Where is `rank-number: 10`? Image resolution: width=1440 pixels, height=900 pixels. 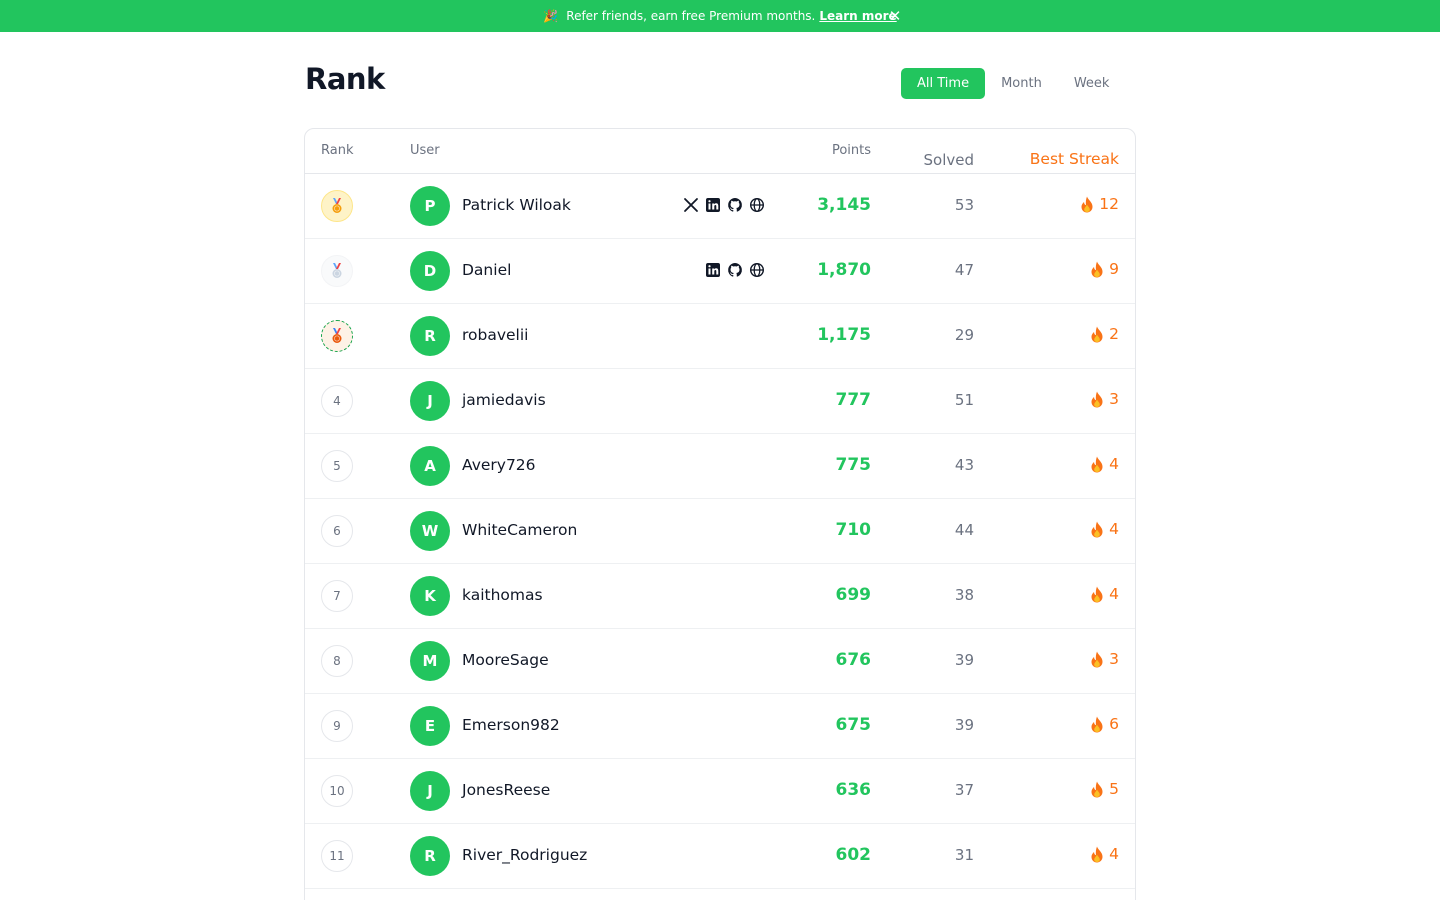
rank-number: 10 is located at coordinates (337, 791).